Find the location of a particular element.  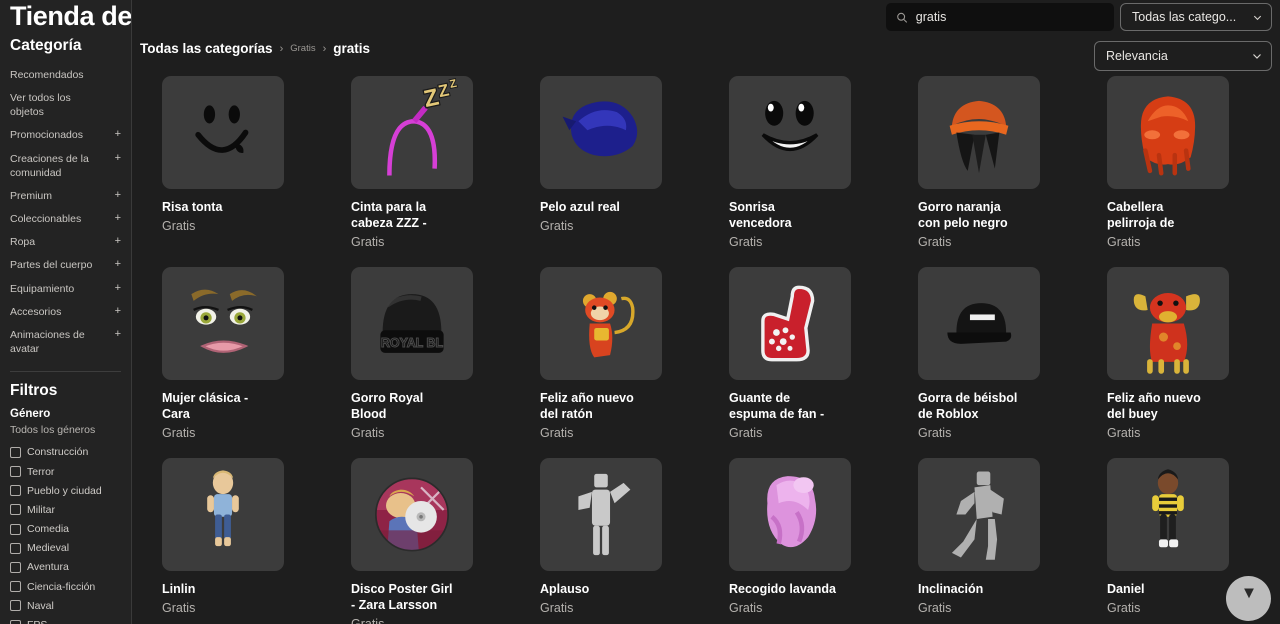

item-card: Gorra de béisbol de Roblox Gratis is located at coordinates (1000, 362).